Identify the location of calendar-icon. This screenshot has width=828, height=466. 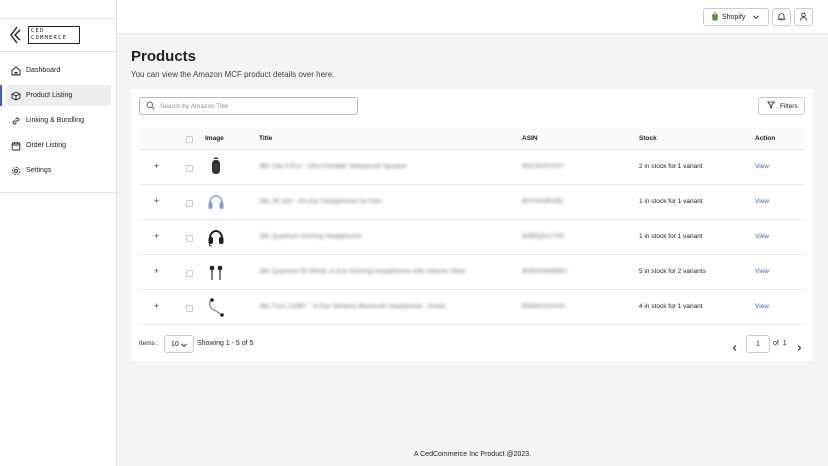
(15, 145).